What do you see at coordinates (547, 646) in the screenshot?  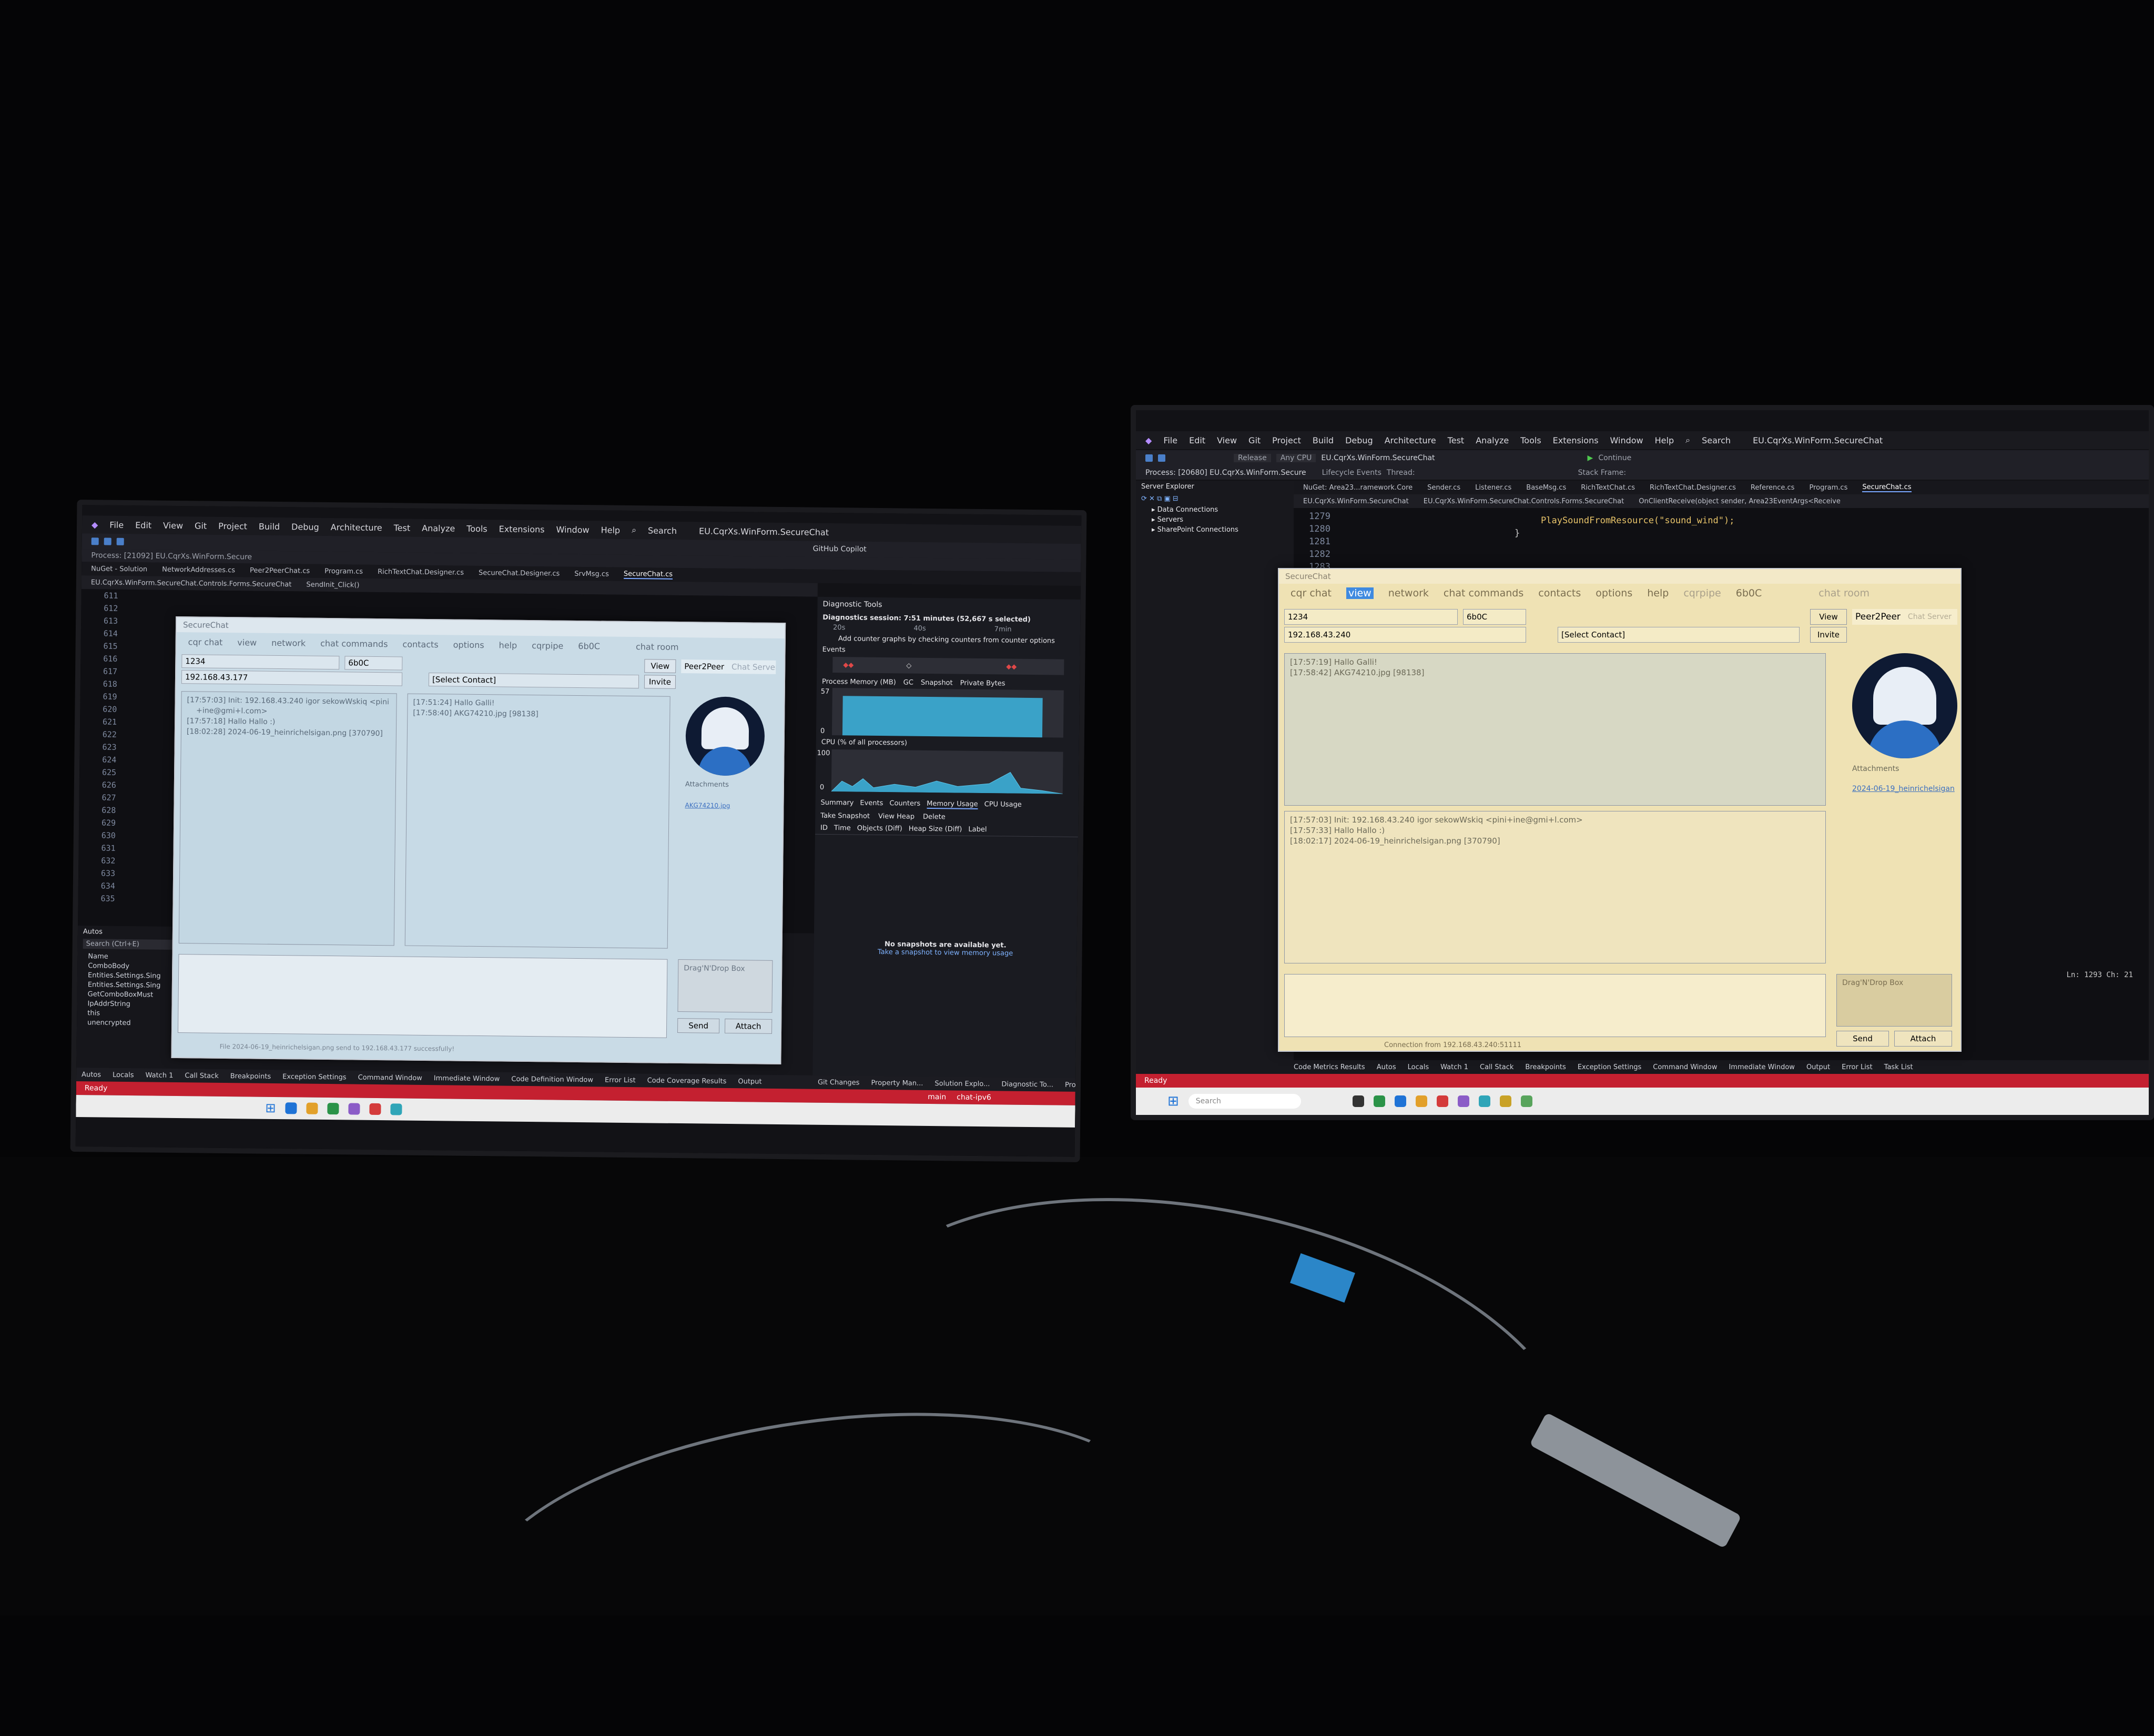 I see `menu-cqrpipe: cqrpipe` at bounding box center [547, 646].